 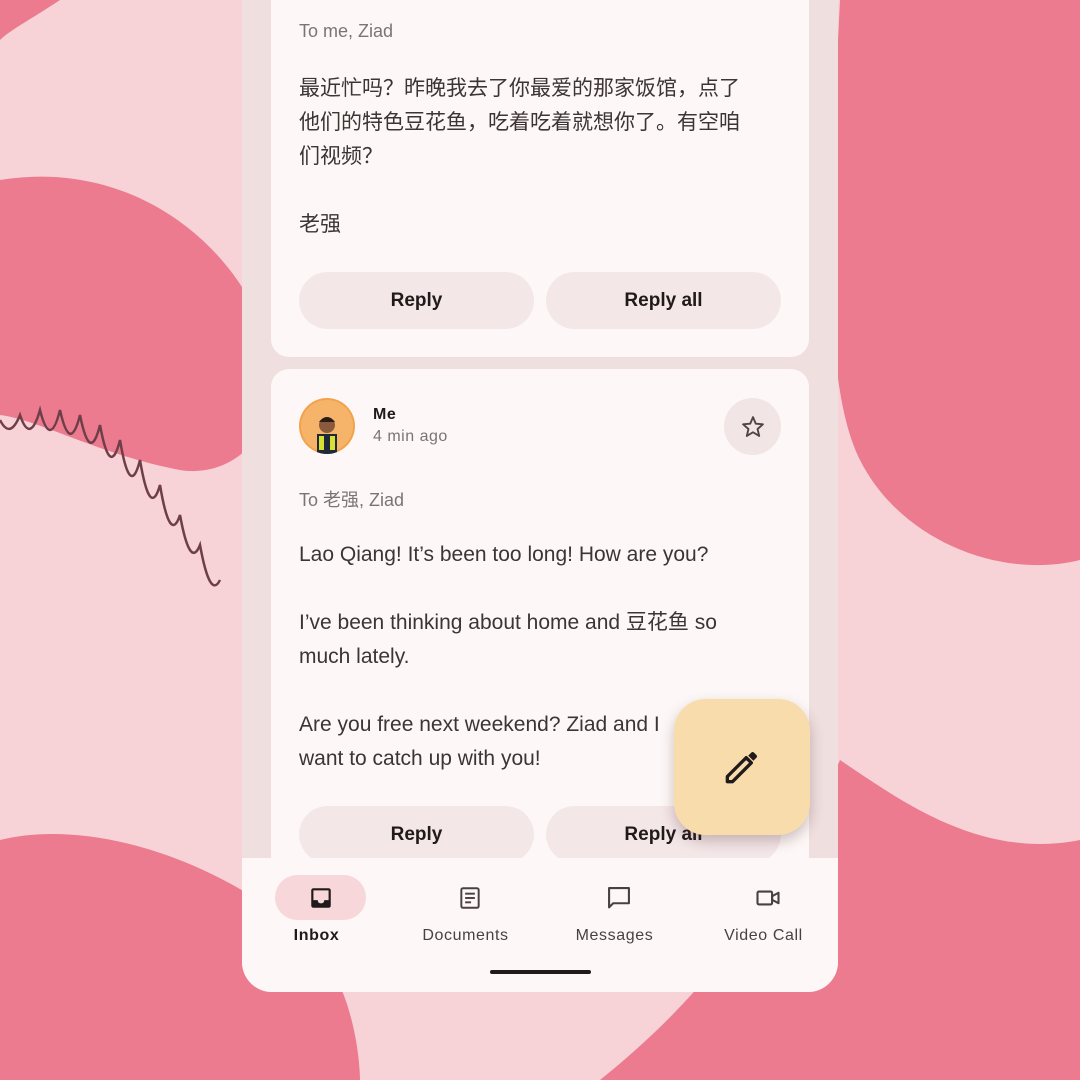 I want to click on compose-button, so click(x=742, y=767).